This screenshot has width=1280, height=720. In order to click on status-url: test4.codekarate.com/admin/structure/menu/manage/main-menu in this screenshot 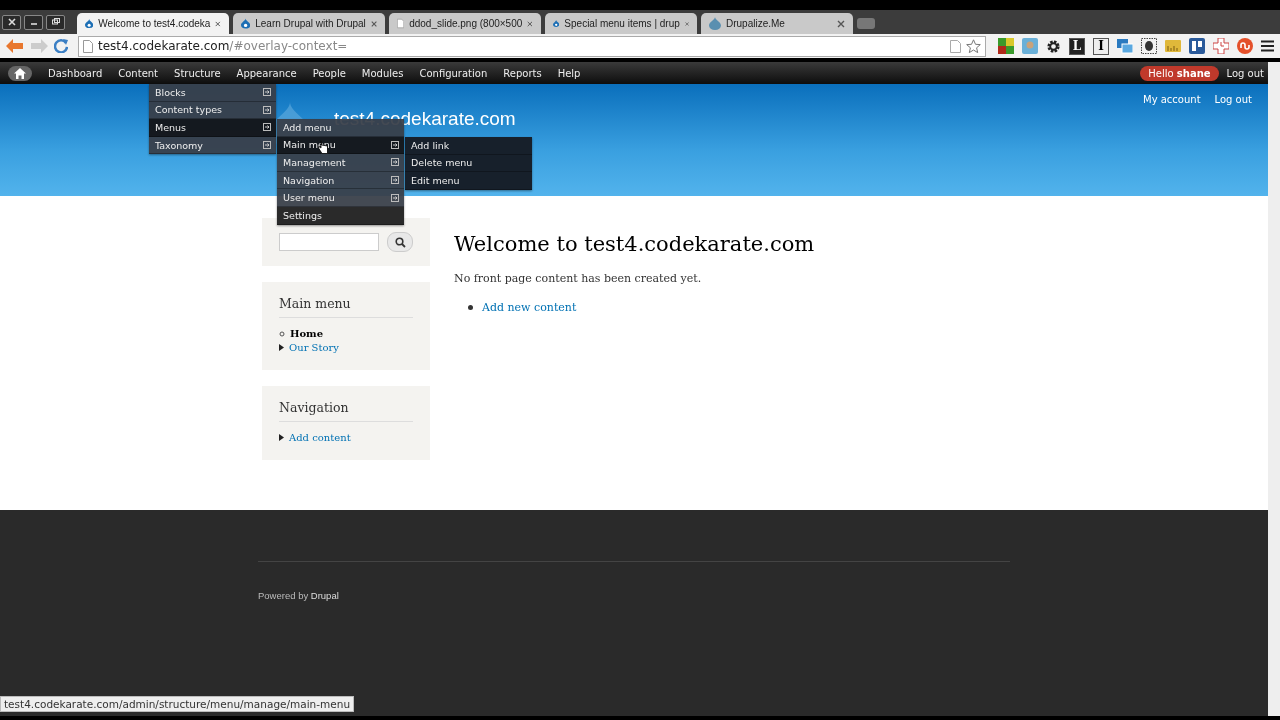, I will do `click(177, 704)`.